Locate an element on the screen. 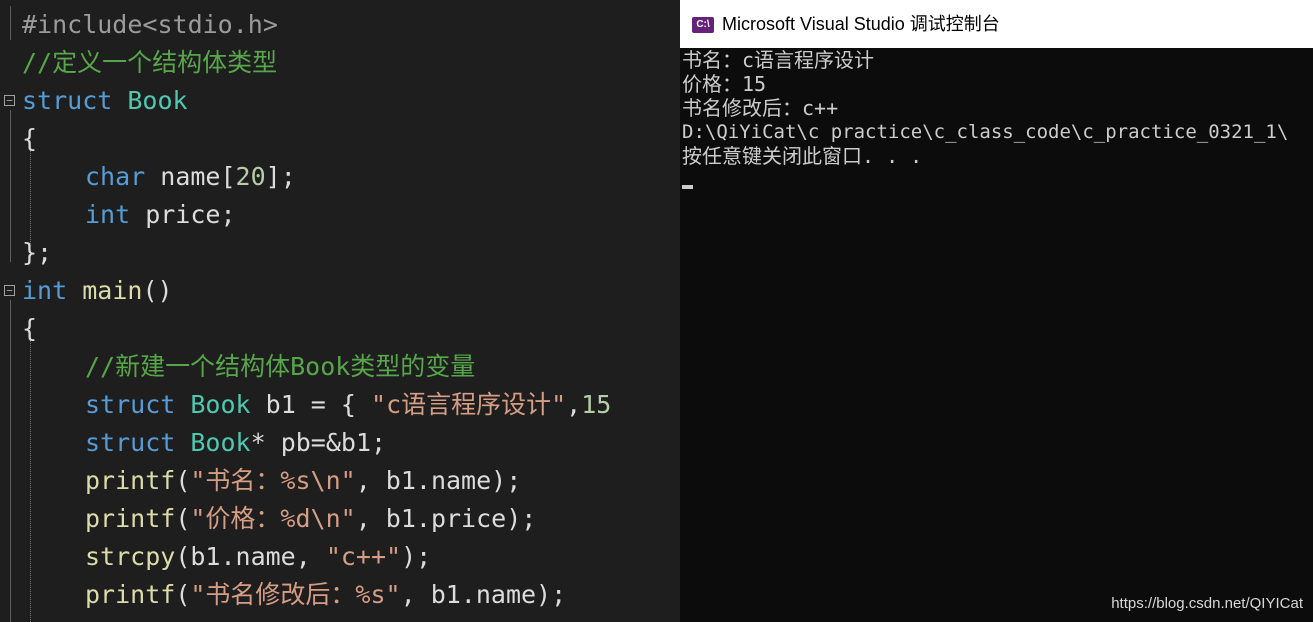 The width and height of the screenshot is (1313, 622). code-line: //新建一个结构体Book类型的变量 is located at coordinates (340, 367).